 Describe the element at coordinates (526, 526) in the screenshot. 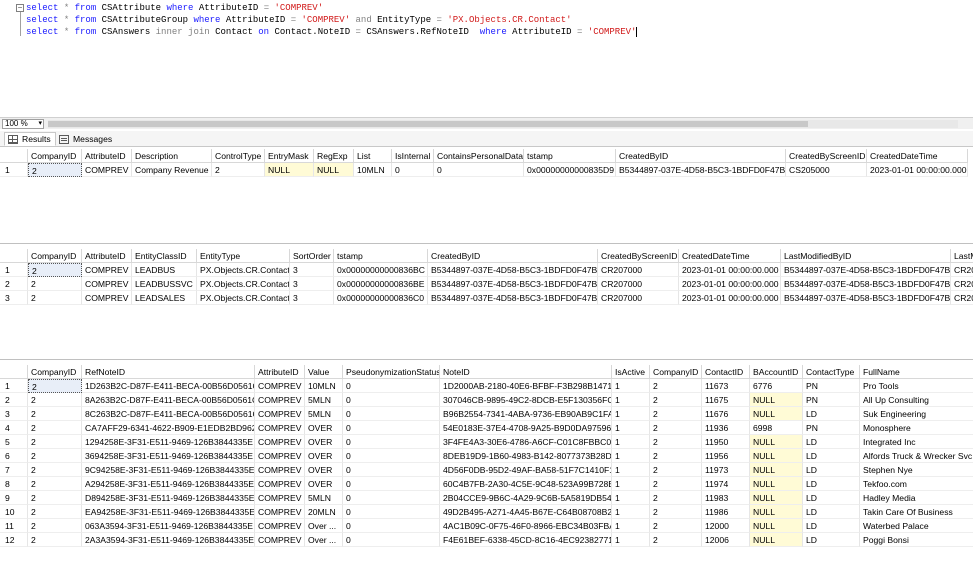

I see `grid-cell: 4AC1B09C-0F75-46F0-8966-EBC34B03FBA1` at that location.